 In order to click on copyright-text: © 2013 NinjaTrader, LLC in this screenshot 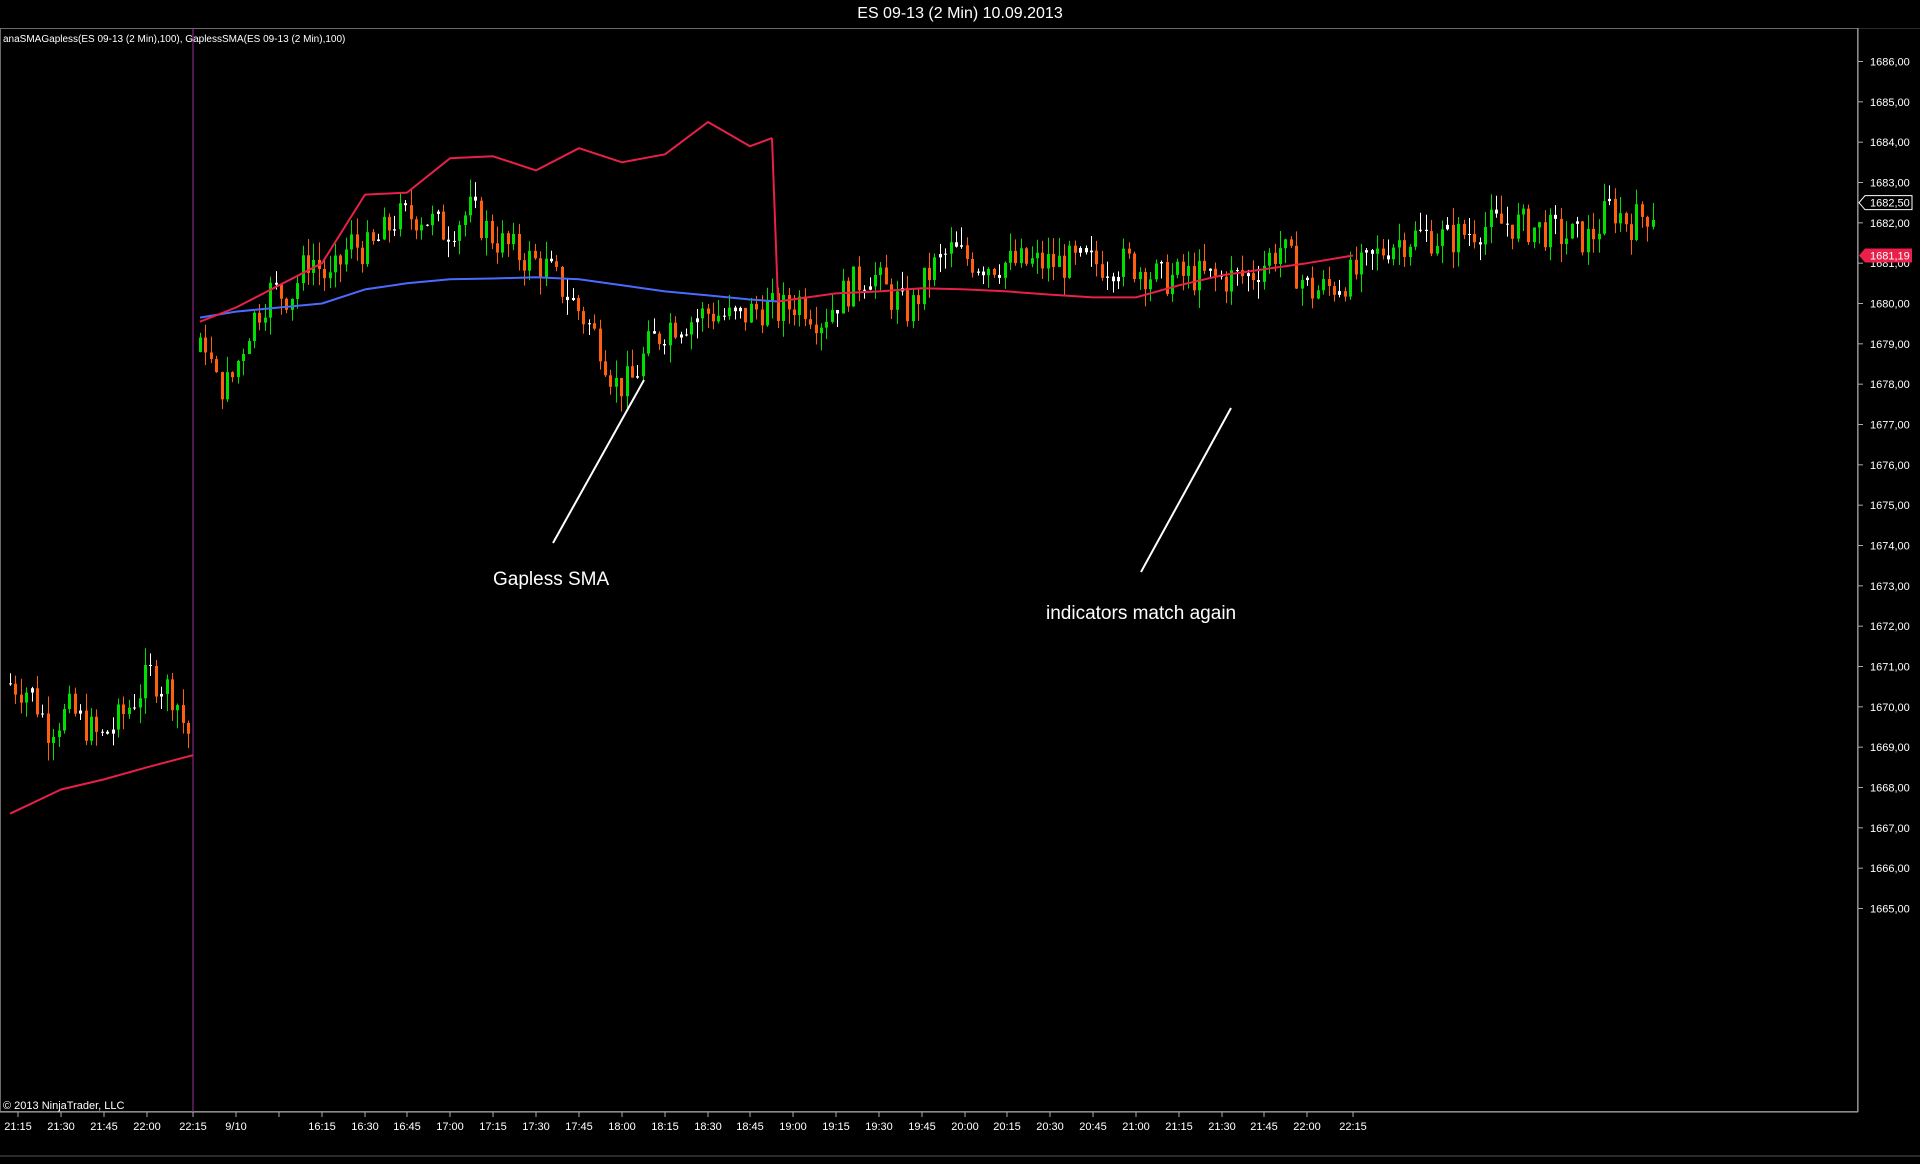, I will do `click(63, 1106)`.